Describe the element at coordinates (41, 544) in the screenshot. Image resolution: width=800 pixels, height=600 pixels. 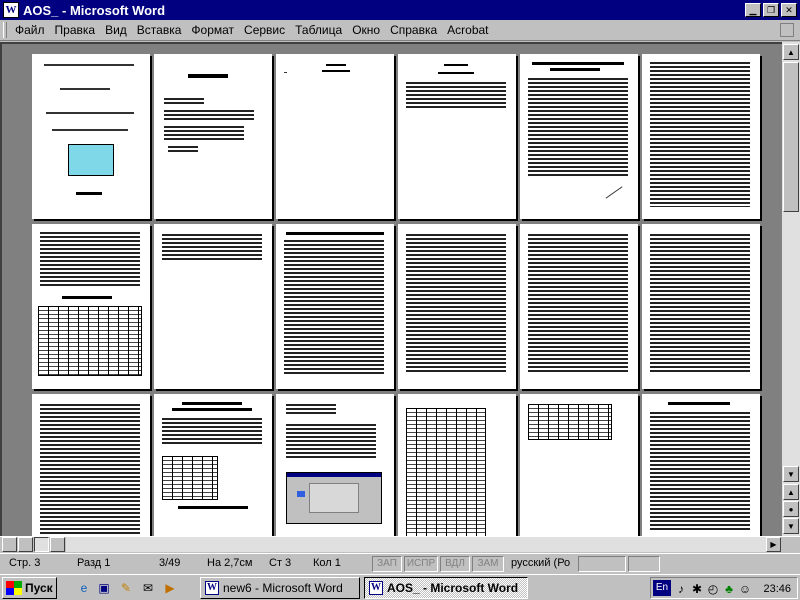
I see `print-layout-view-button` at that location.